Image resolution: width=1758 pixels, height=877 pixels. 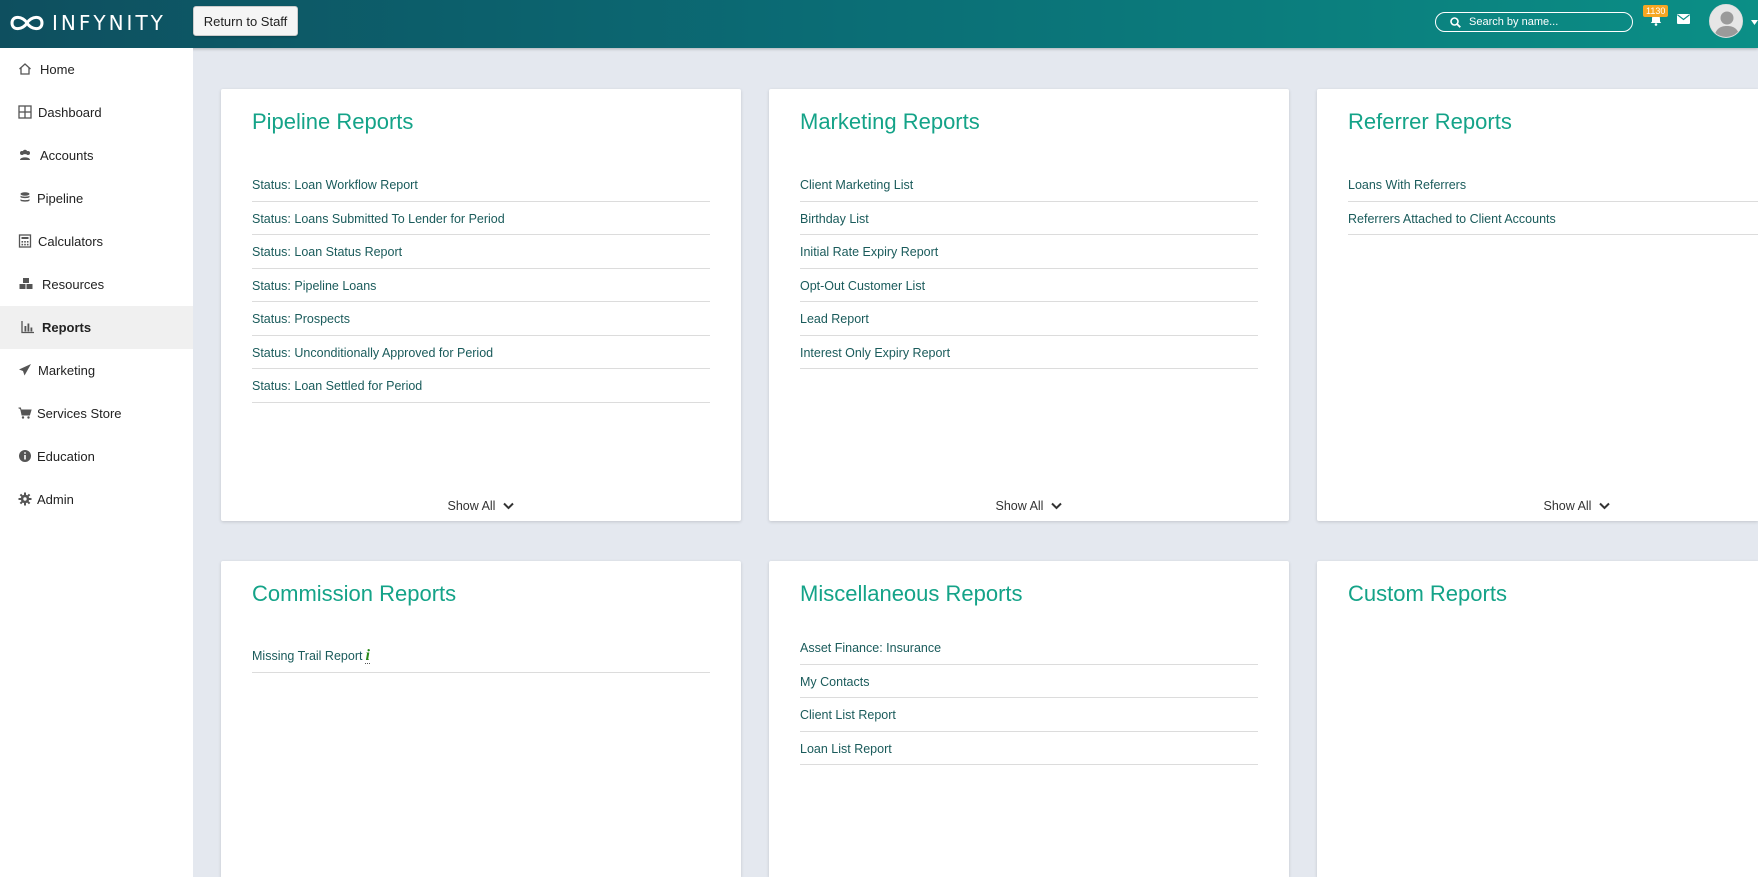 What do you see at coordinates (96, 499) in the screenshot?
I see `sidebar-item-admin: Admin` at bounding box center [96, 499].